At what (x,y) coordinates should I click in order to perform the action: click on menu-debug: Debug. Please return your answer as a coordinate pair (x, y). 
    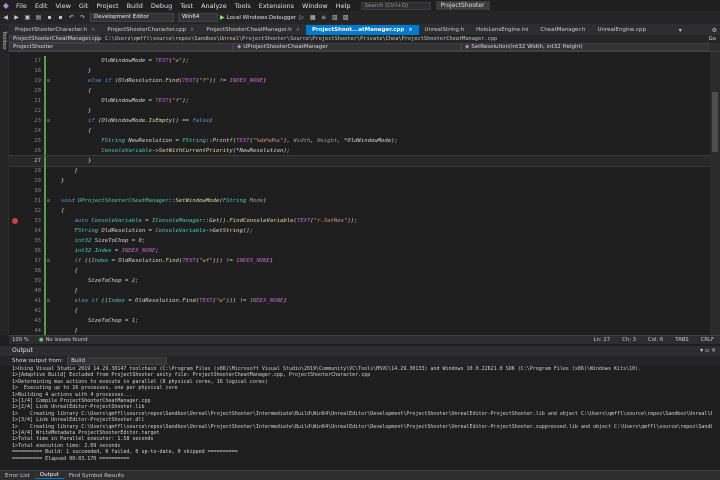
    Looking at the image, I should click on (161, 6).